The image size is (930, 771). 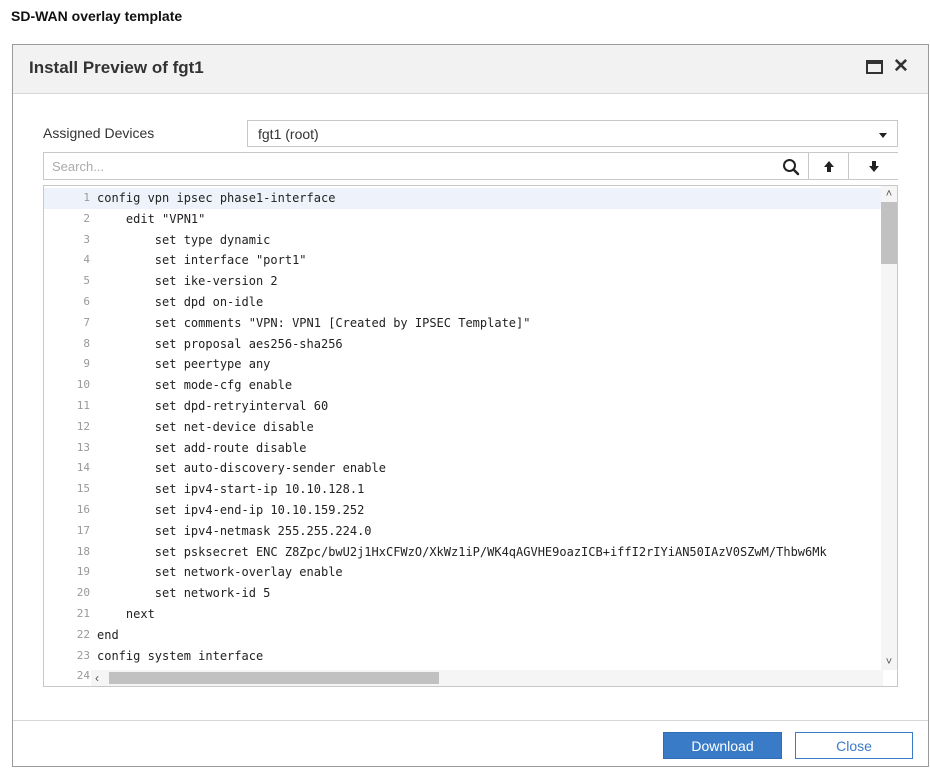 I want to click on assigned-devices-value: fgt1 (root), so click(x=288, y=134).